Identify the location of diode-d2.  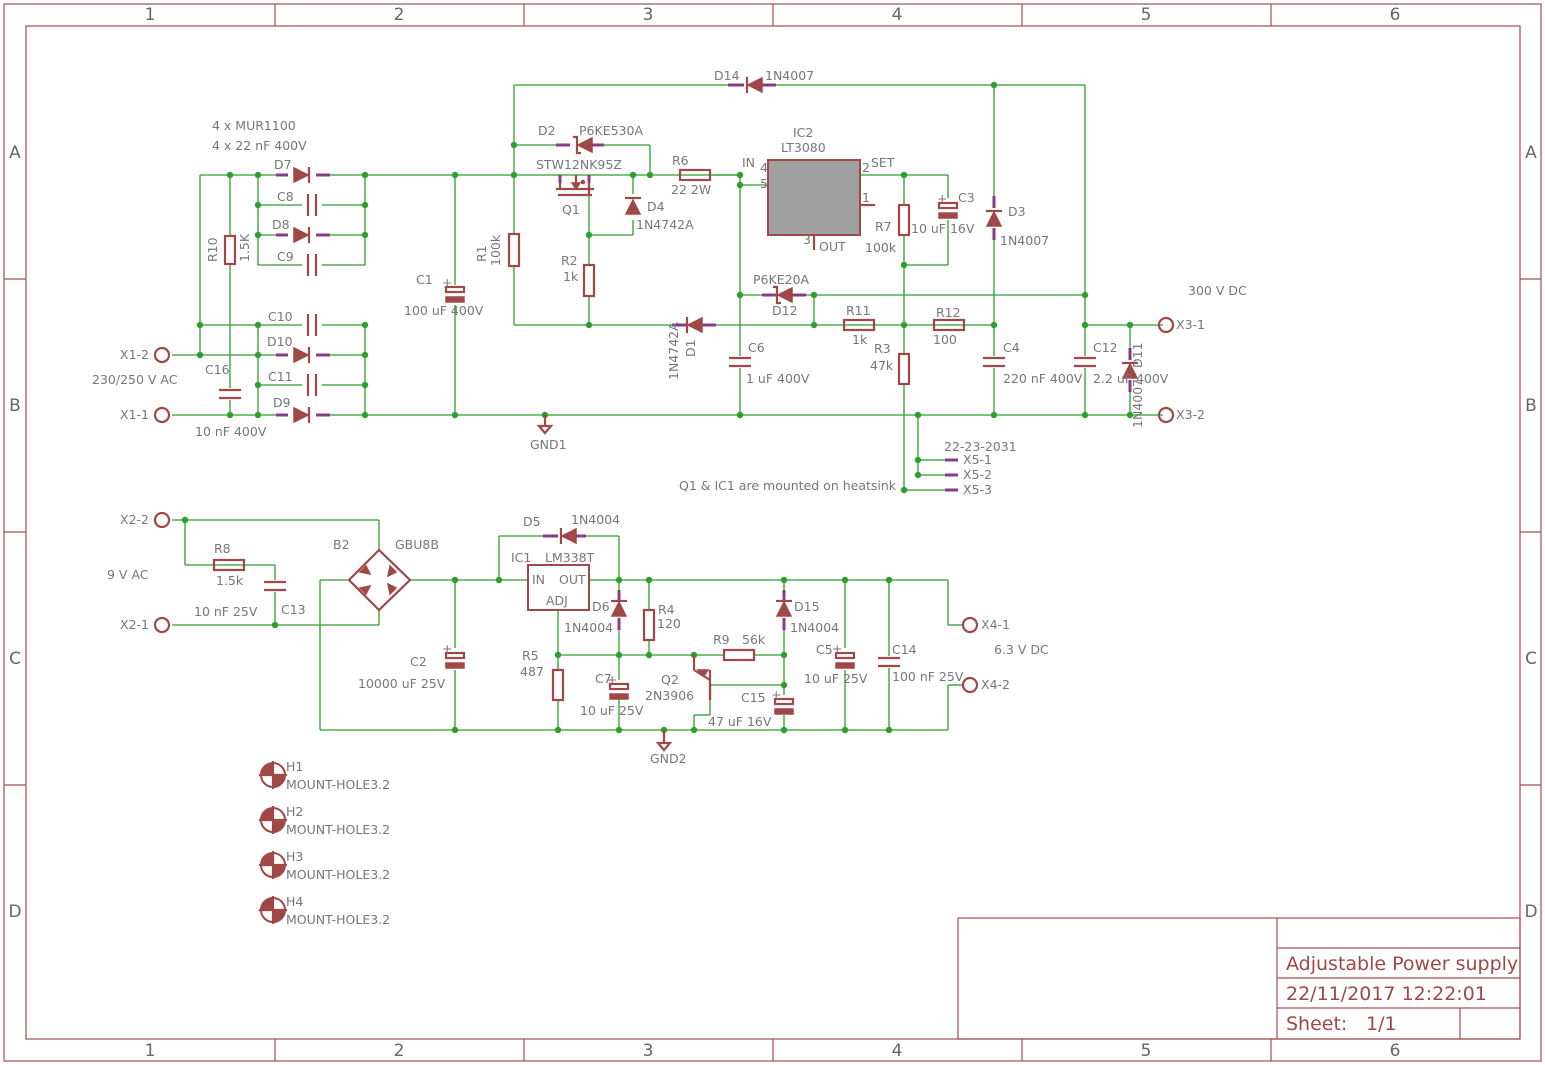
(580, 145).